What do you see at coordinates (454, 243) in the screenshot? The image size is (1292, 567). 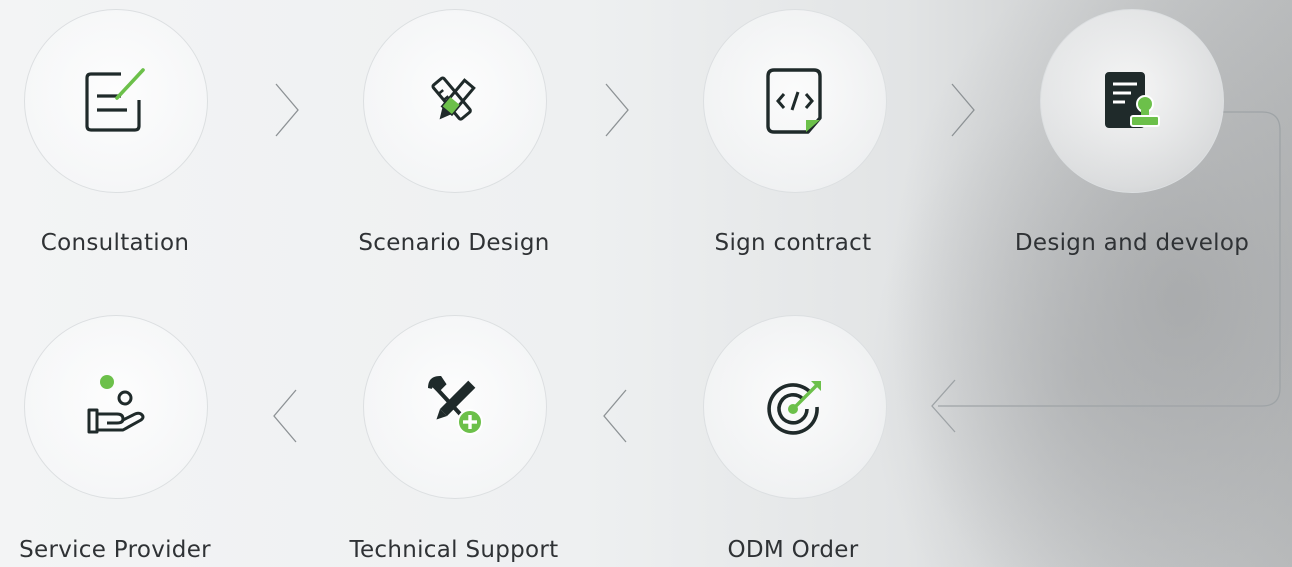 I see `step-label: Scenario Design` at bounding box center [454, 243].